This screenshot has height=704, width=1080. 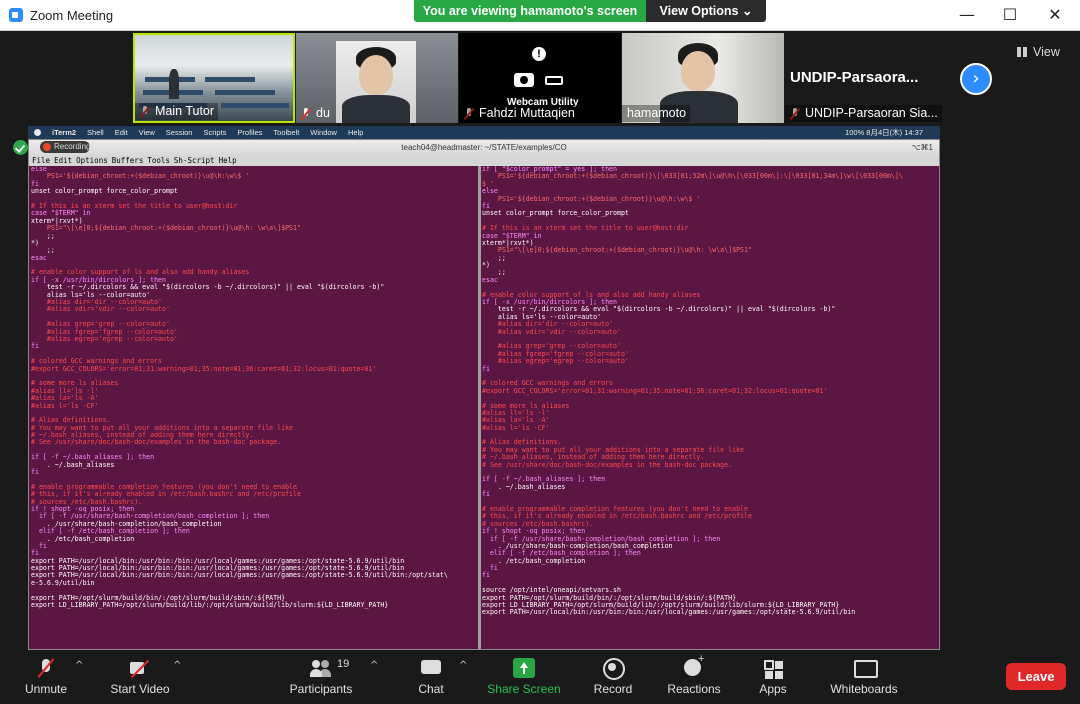 What do you see at coordinates (376, 109) in the screenshot?
I see `portrait-suit` at bounding box center [376, 109].